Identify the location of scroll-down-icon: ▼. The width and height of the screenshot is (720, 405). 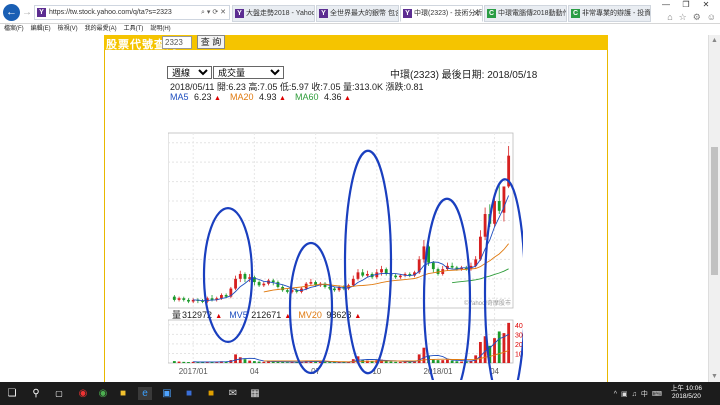
(714, 376).